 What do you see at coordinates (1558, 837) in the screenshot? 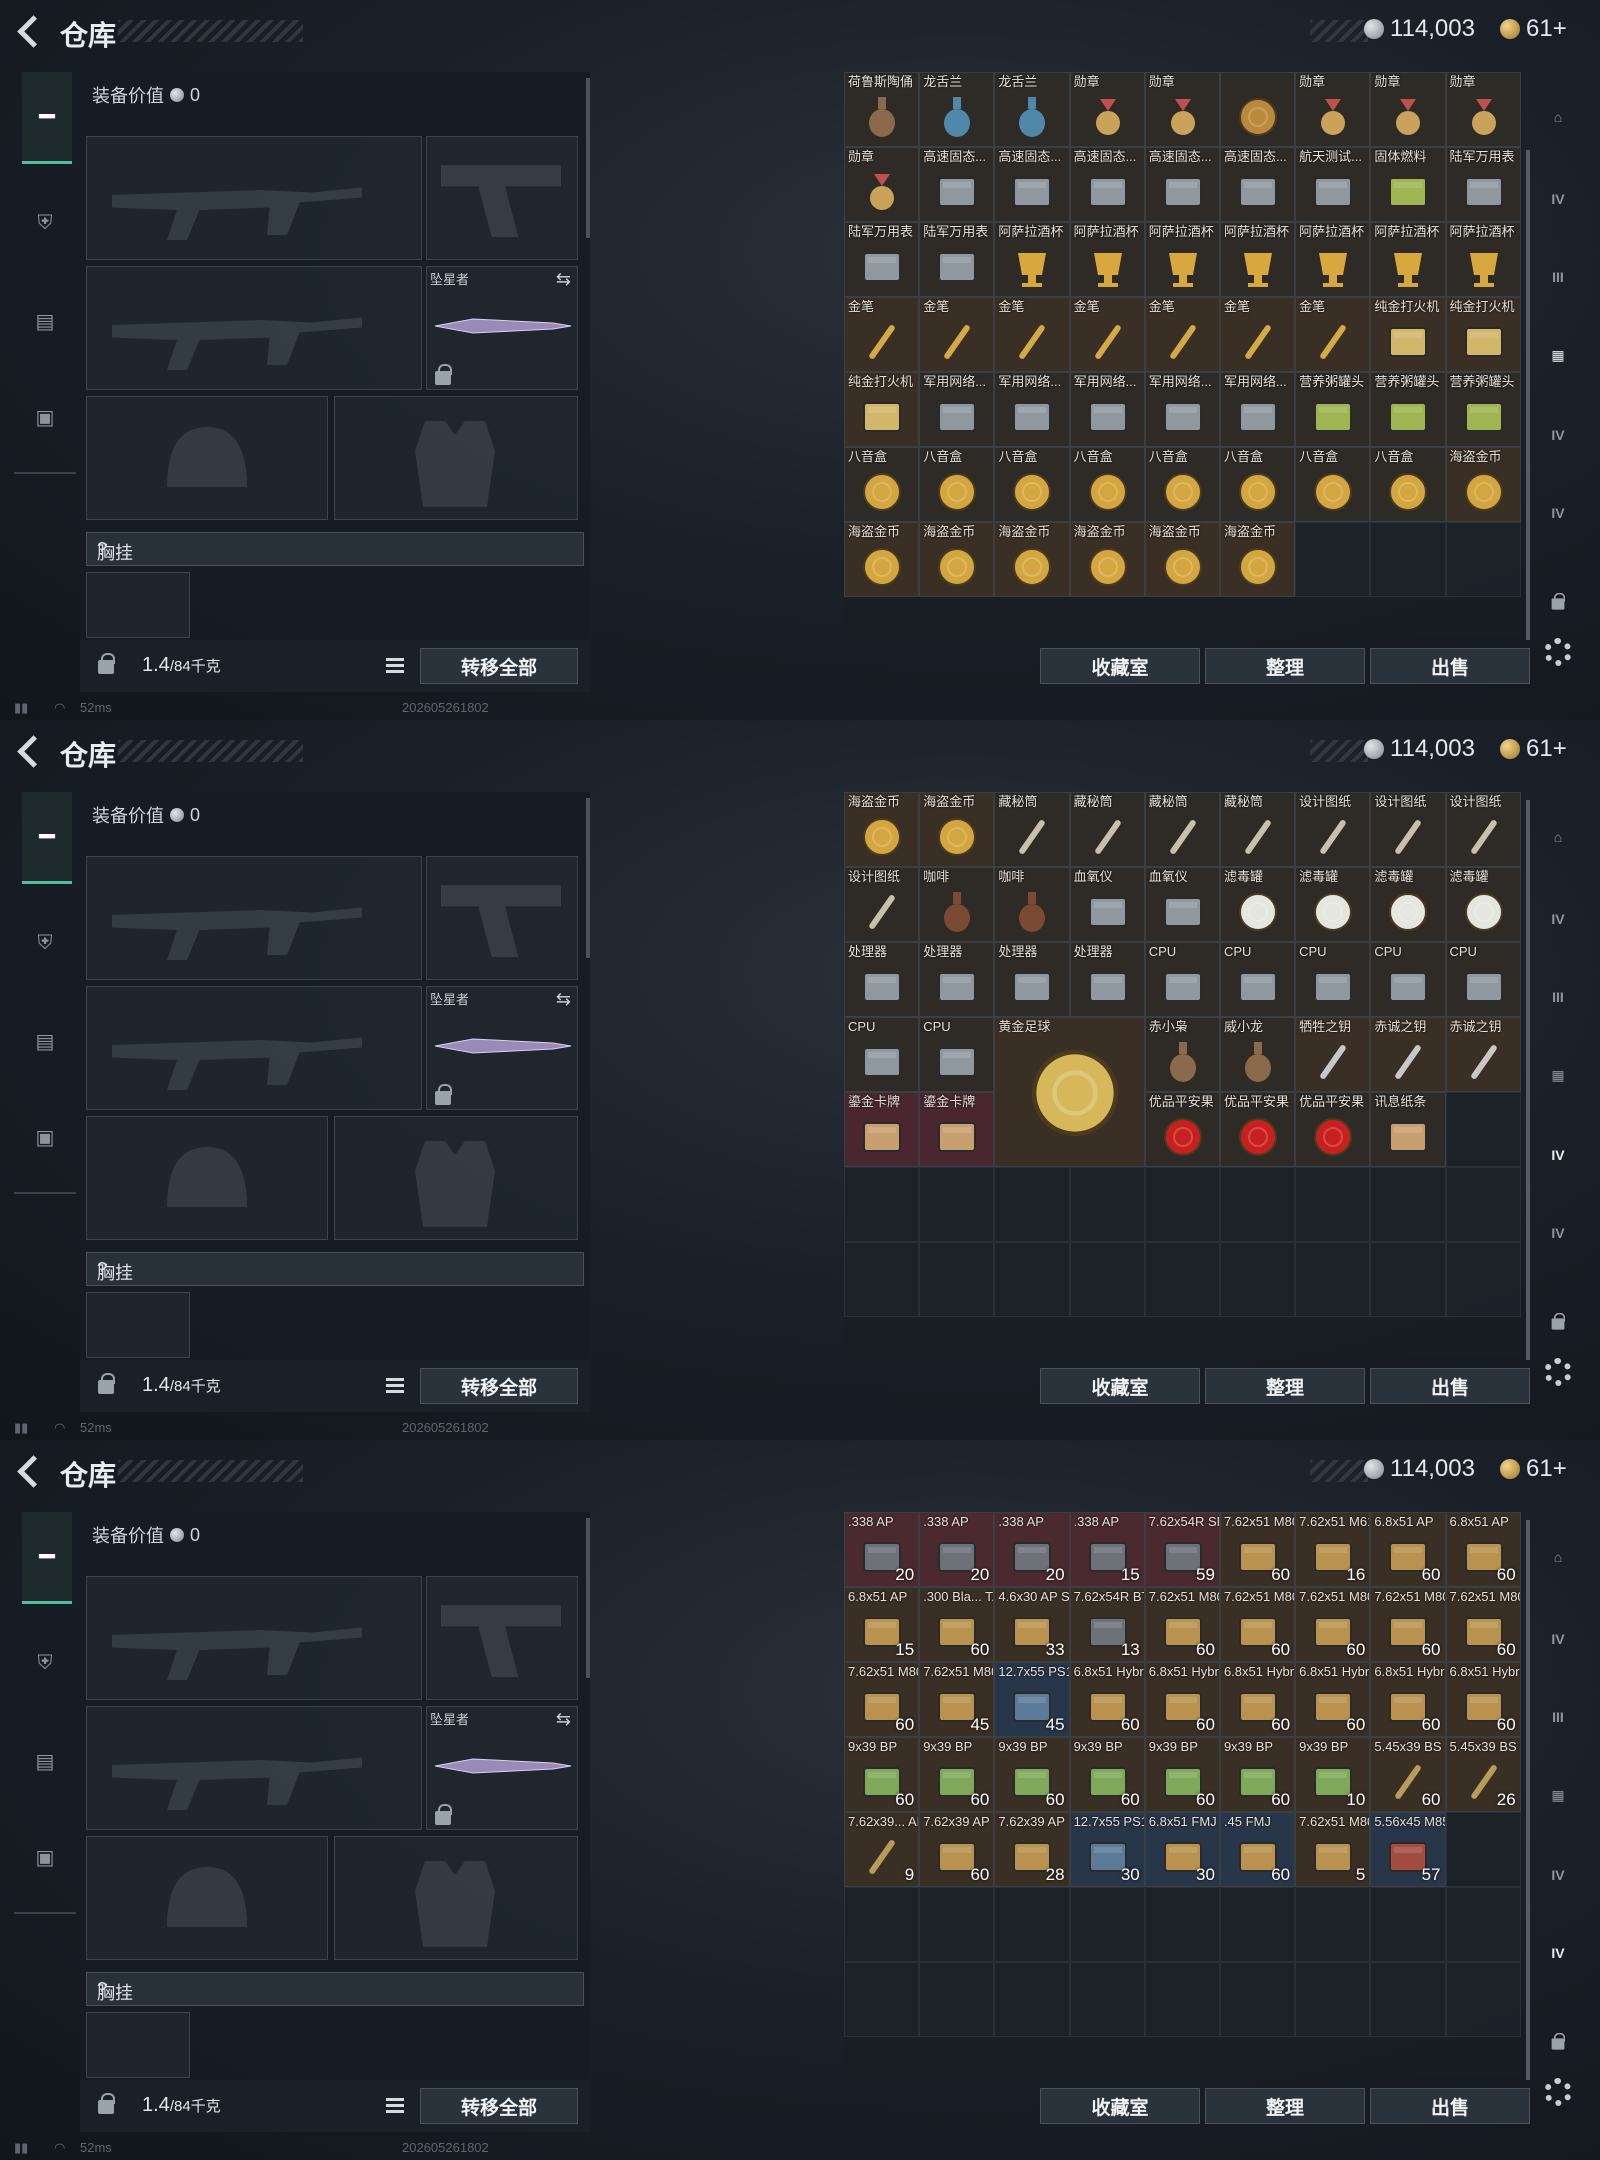
I see `warehouse-icon: ⌂` at bounding box center [1558, 837].